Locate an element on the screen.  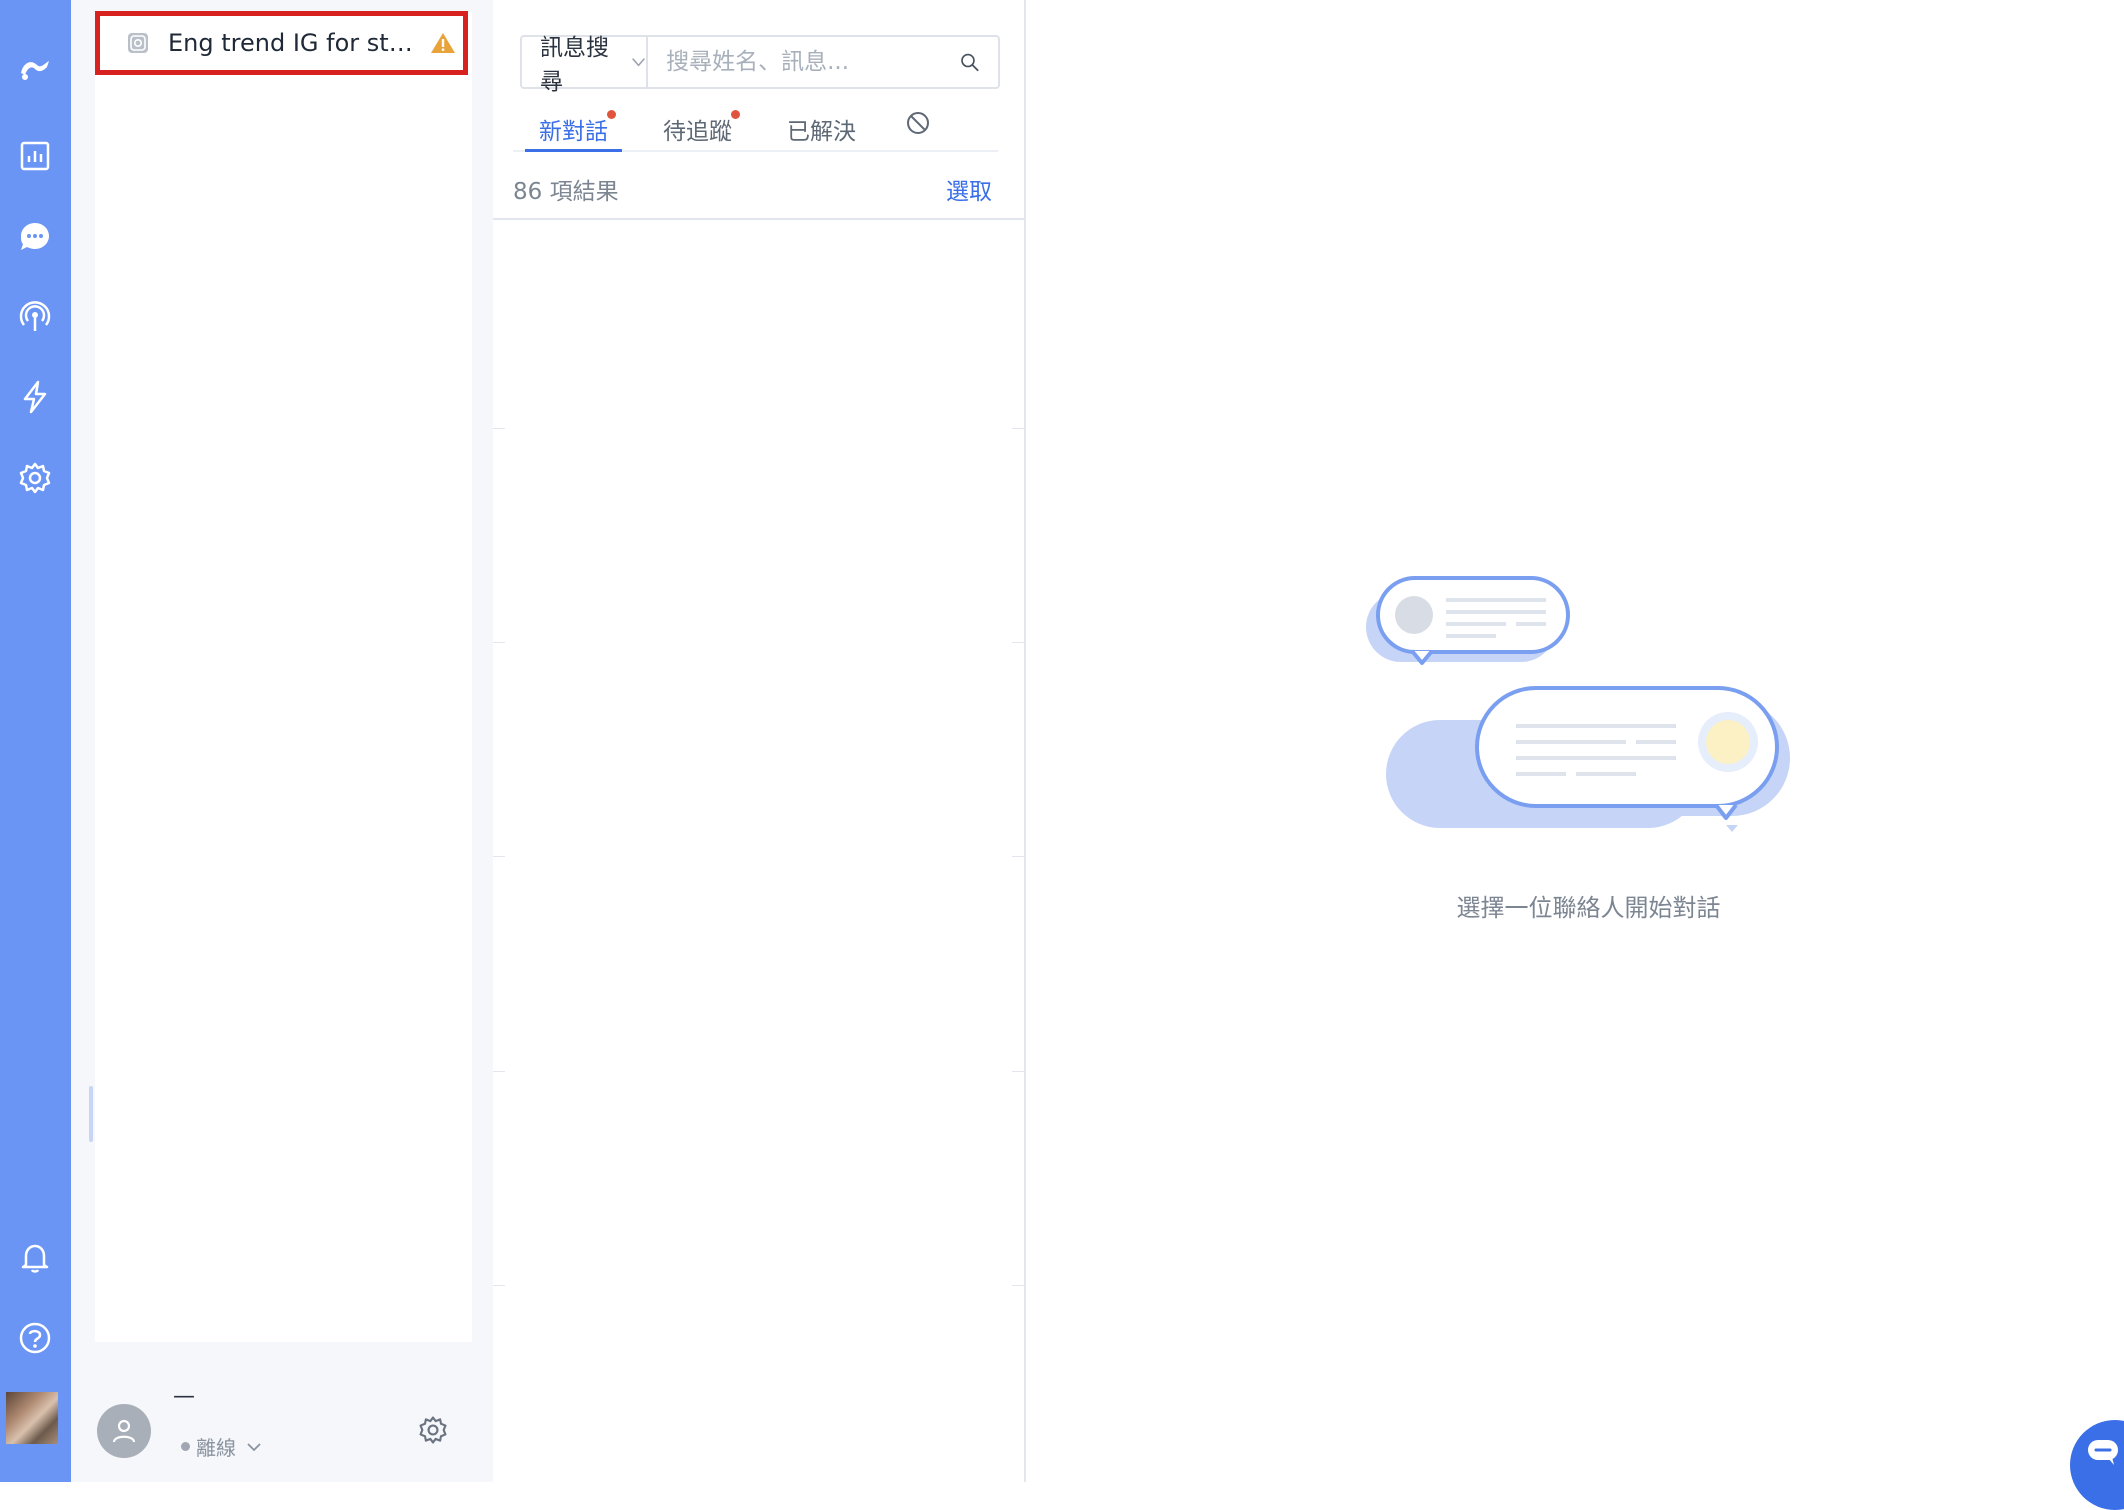
user-settings-icon is located at coordinates (433, 1430).